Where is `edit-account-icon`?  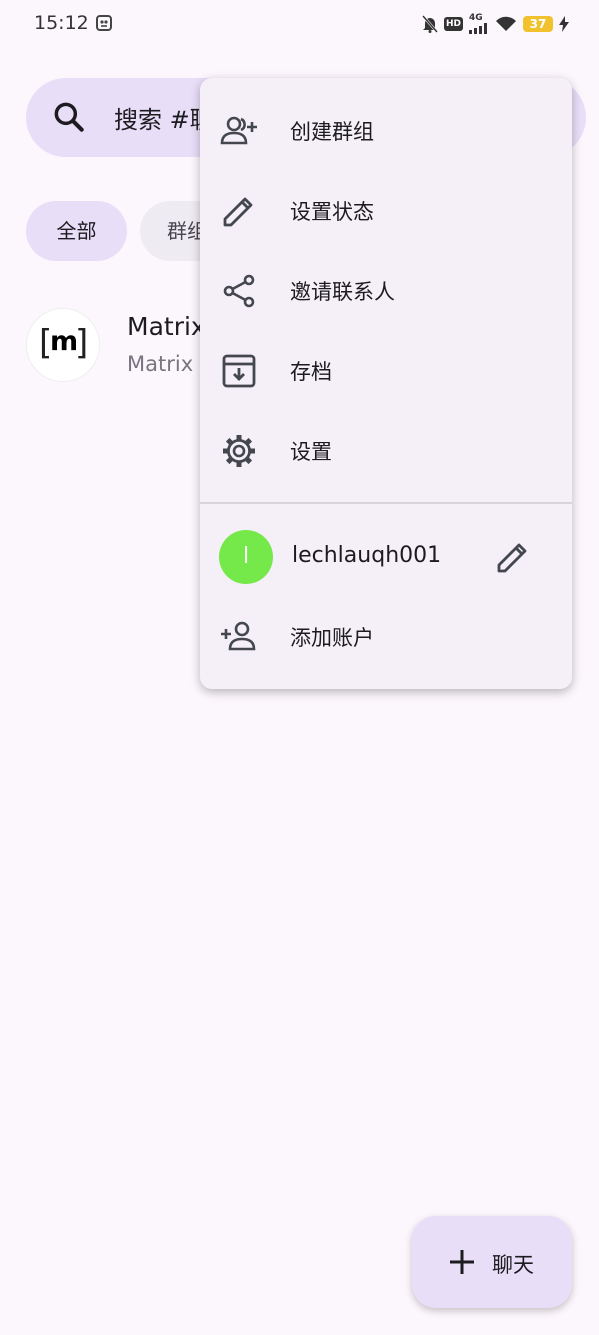
edit-account-icon is located at coordinates (513, 557).